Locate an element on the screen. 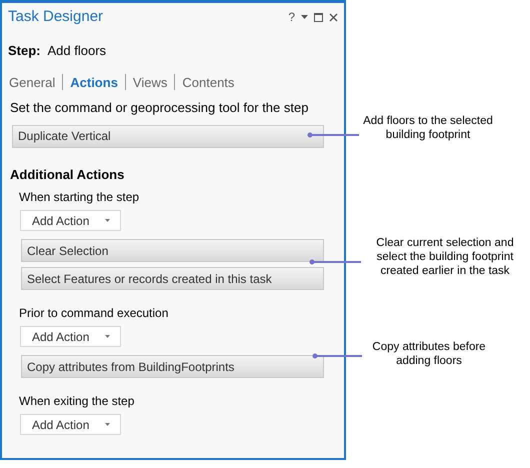 This screenshot has width=530, height=468. callout-text: Clear current selection and select the building footprint created earlier in the task is located at coordinates (445, 257).